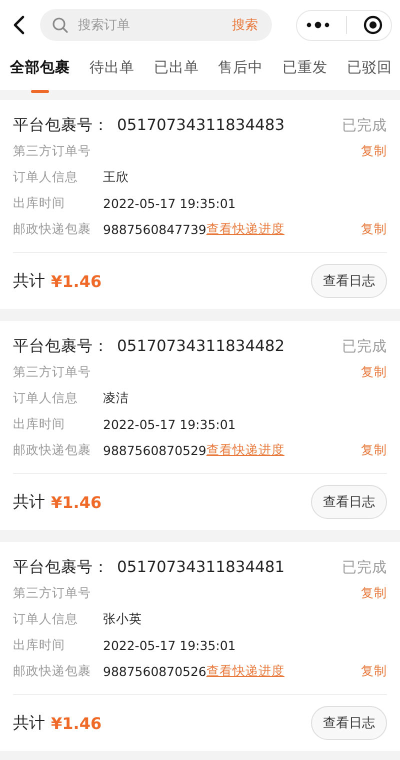  I want to click on back-icon, so click(19, 25).